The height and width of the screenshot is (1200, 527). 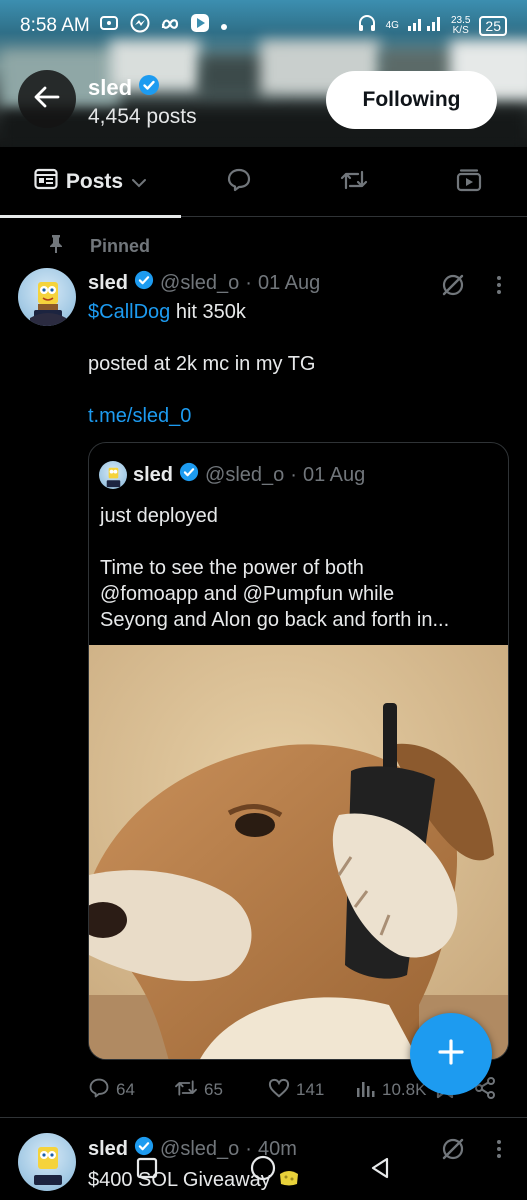 What do you see at coordinates (279, 1090) in the screenshot?
I see `heart-icon` at bounding box center [279, 1090].